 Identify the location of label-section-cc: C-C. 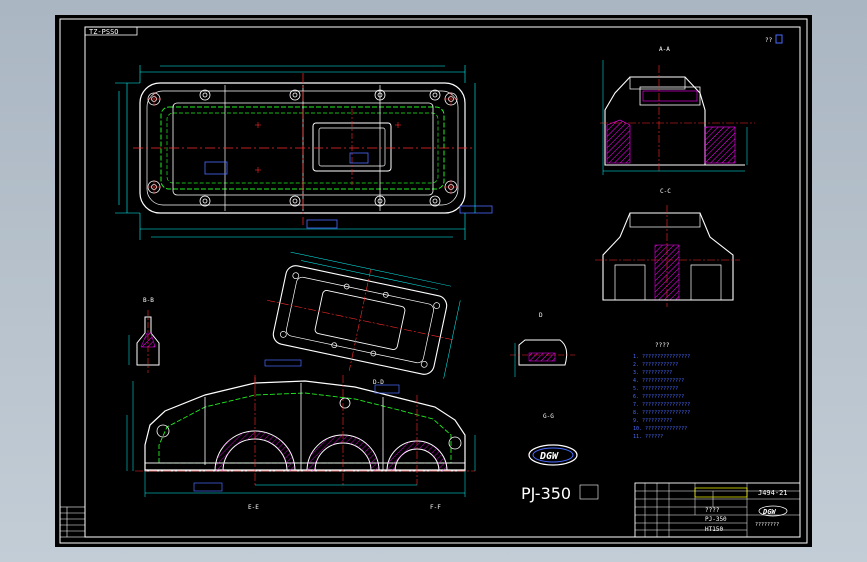
(665, 191).